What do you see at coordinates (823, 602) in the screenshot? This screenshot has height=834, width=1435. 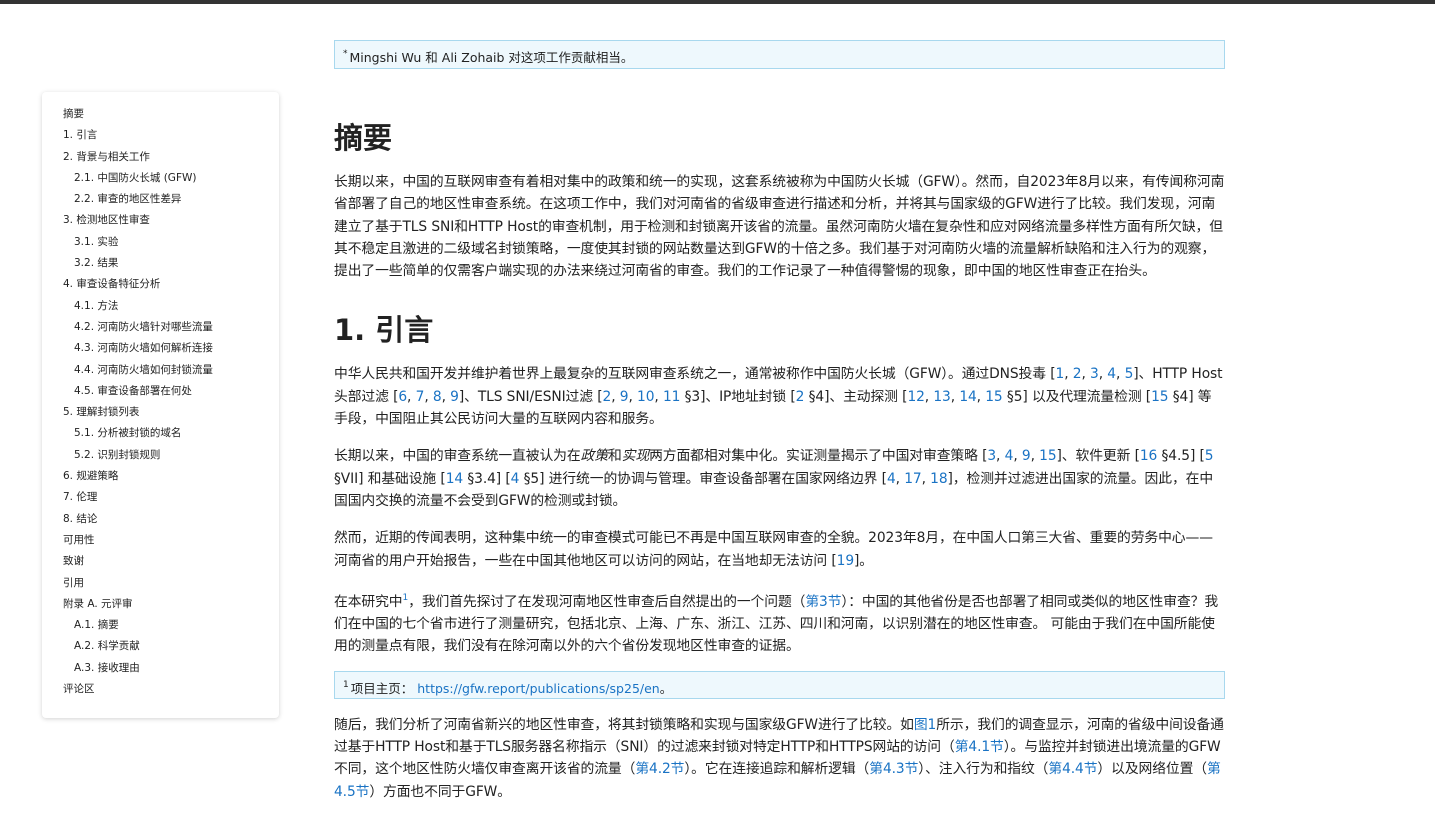 I see `citation-link: 第3节` at bounding box center [823, 602].